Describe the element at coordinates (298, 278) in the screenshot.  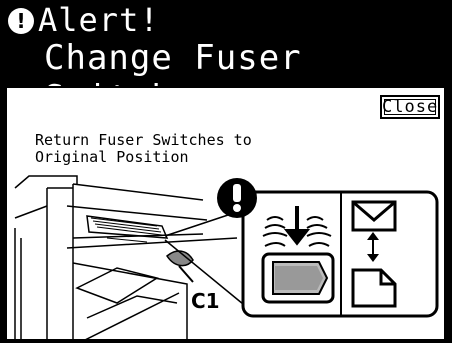
I see `fuser-switch-icon` at that location.